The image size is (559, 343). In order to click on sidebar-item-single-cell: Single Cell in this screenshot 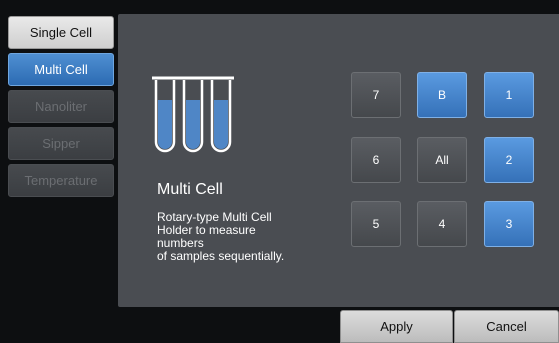, I will do `click(61, 32)`.